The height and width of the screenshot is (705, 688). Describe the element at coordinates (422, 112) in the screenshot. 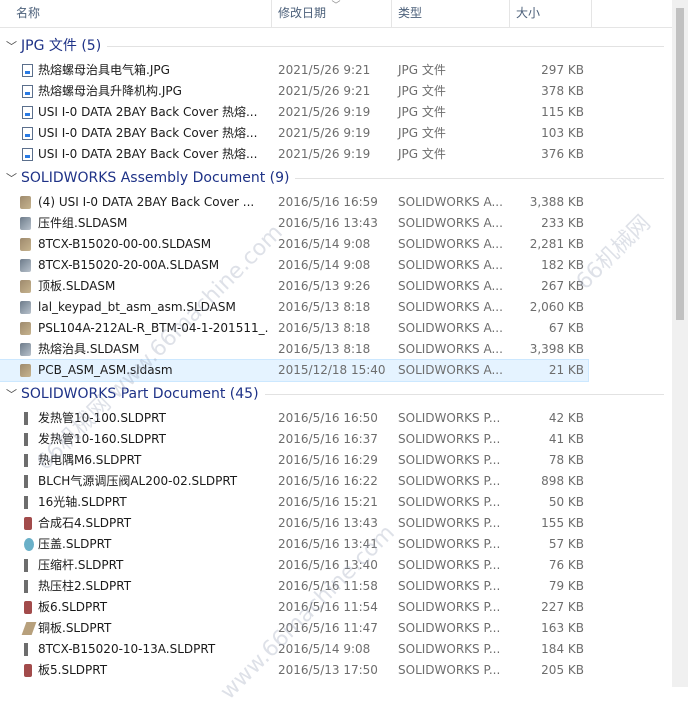

I see `file-type: JPG 文件` at that location.